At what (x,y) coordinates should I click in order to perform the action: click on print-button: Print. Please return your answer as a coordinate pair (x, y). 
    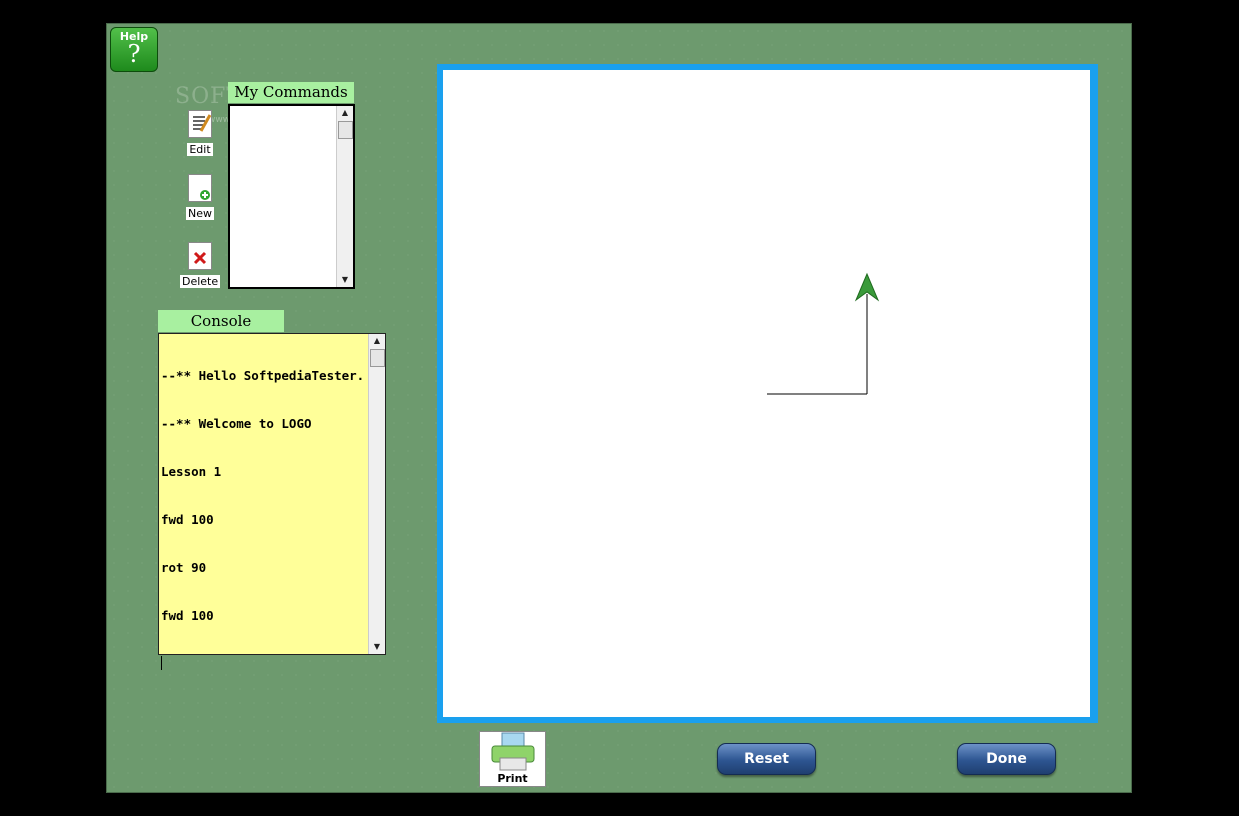
    Looking at the image, I should click on (512, 759).